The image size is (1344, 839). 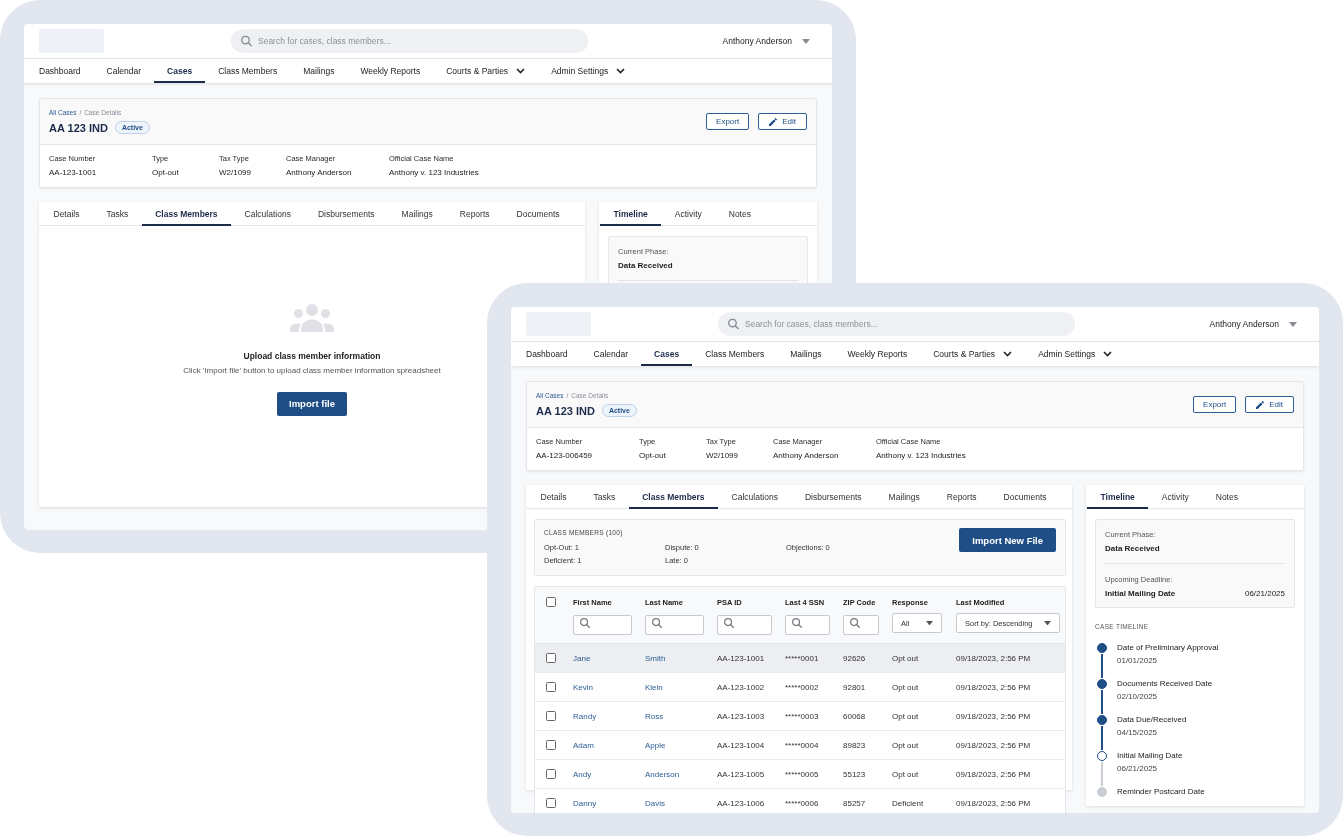 I want to click on name-link: Davis, so click(x=655, y=803).